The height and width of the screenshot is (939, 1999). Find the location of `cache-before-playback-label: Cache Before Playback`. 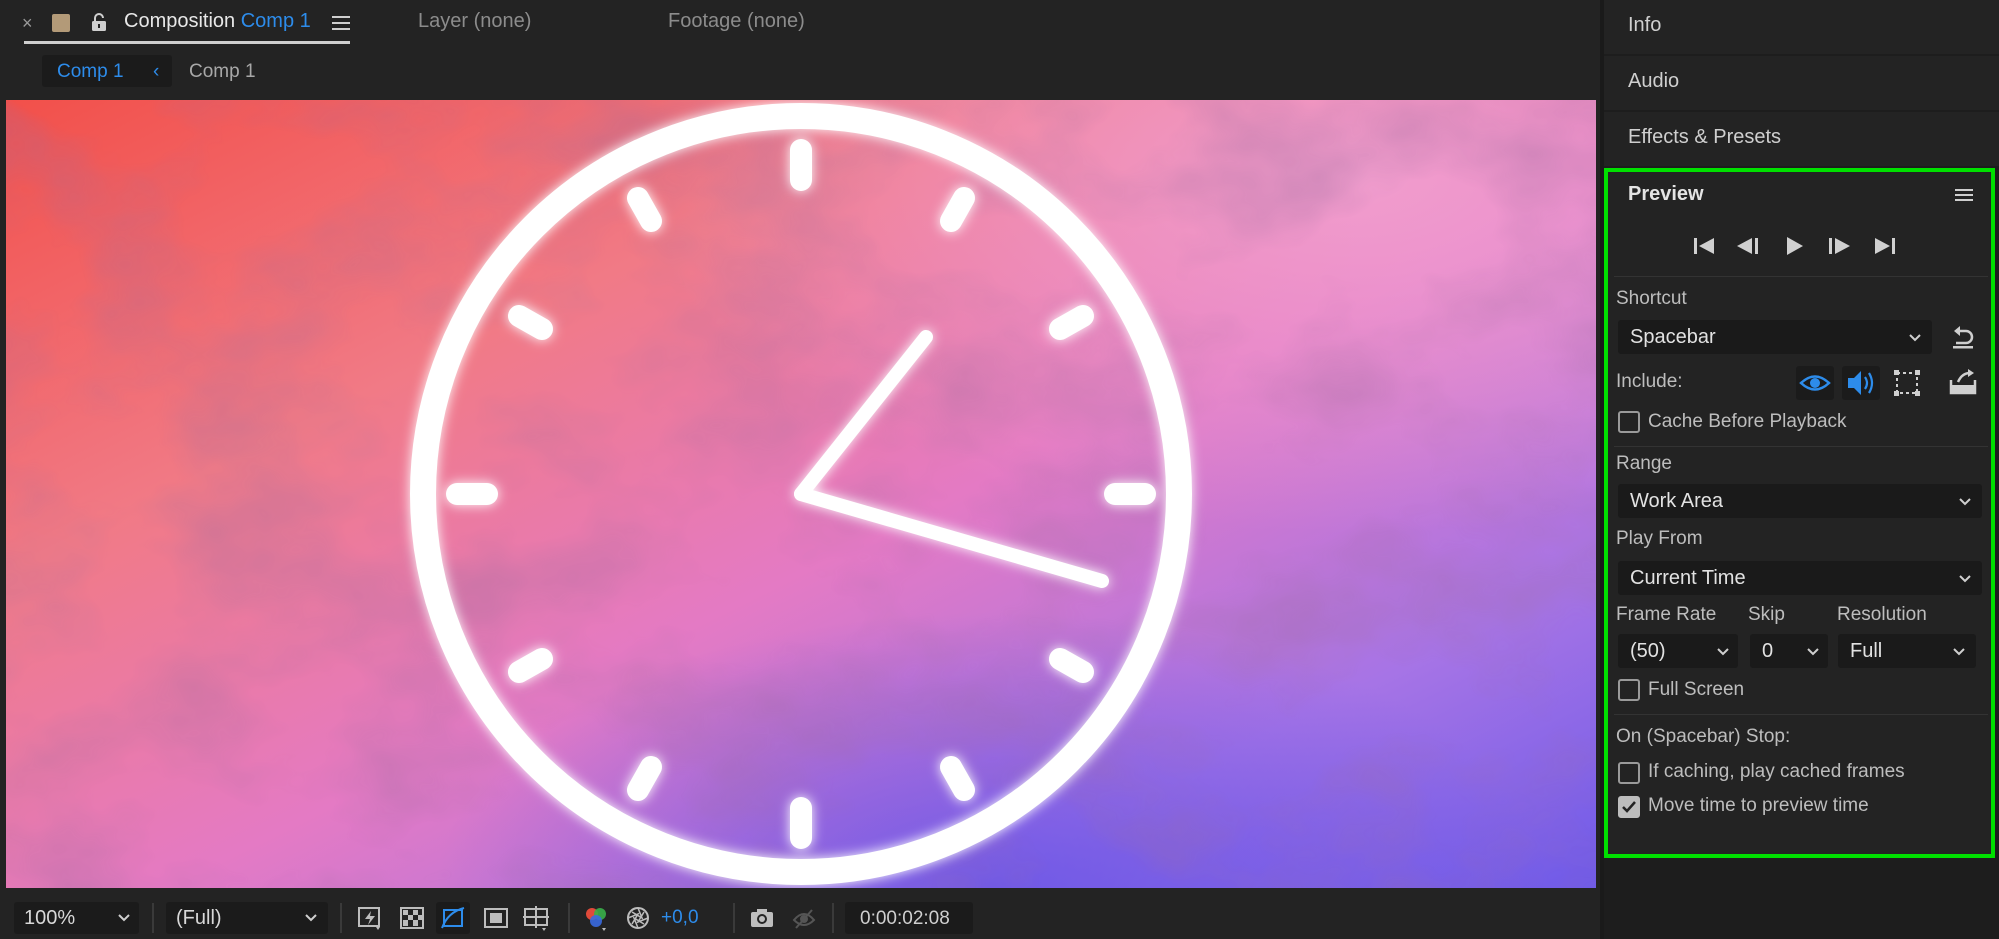

cache-before-playback-label: Cache Before Playback is located at coordinates (1747, 421).